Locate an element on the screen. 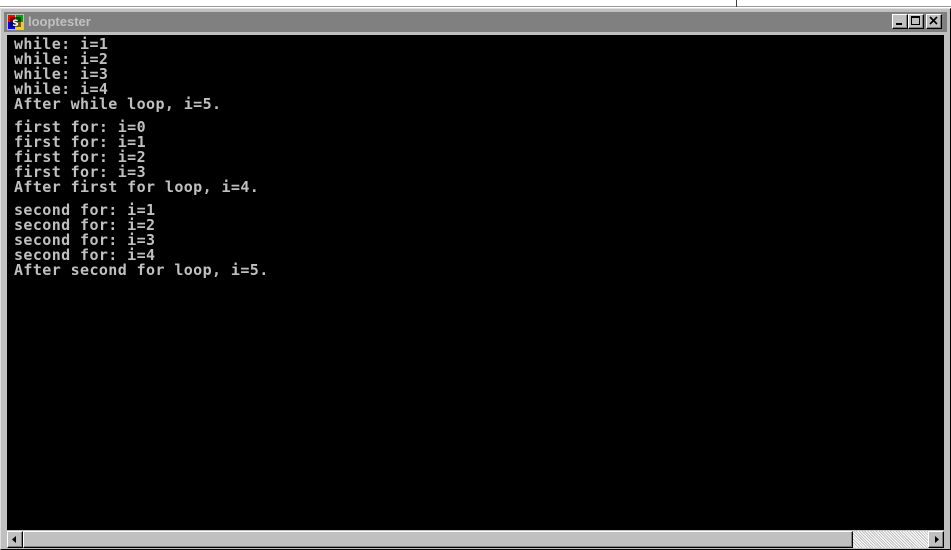  scroll-left-button is located at coordinates (15, 539).